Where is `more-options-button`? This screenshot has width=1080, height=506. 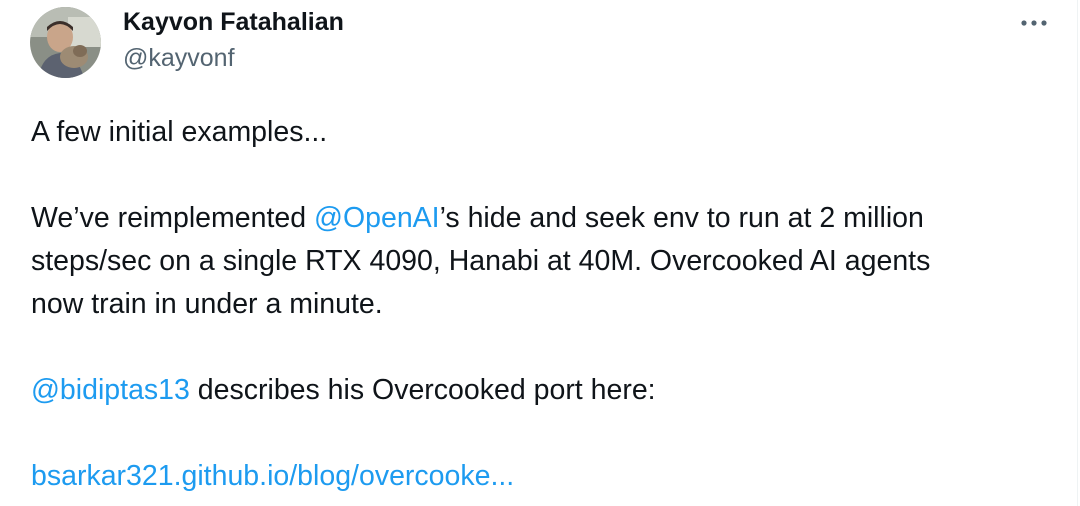
more-options-button is located at coordinates (1034, 23).